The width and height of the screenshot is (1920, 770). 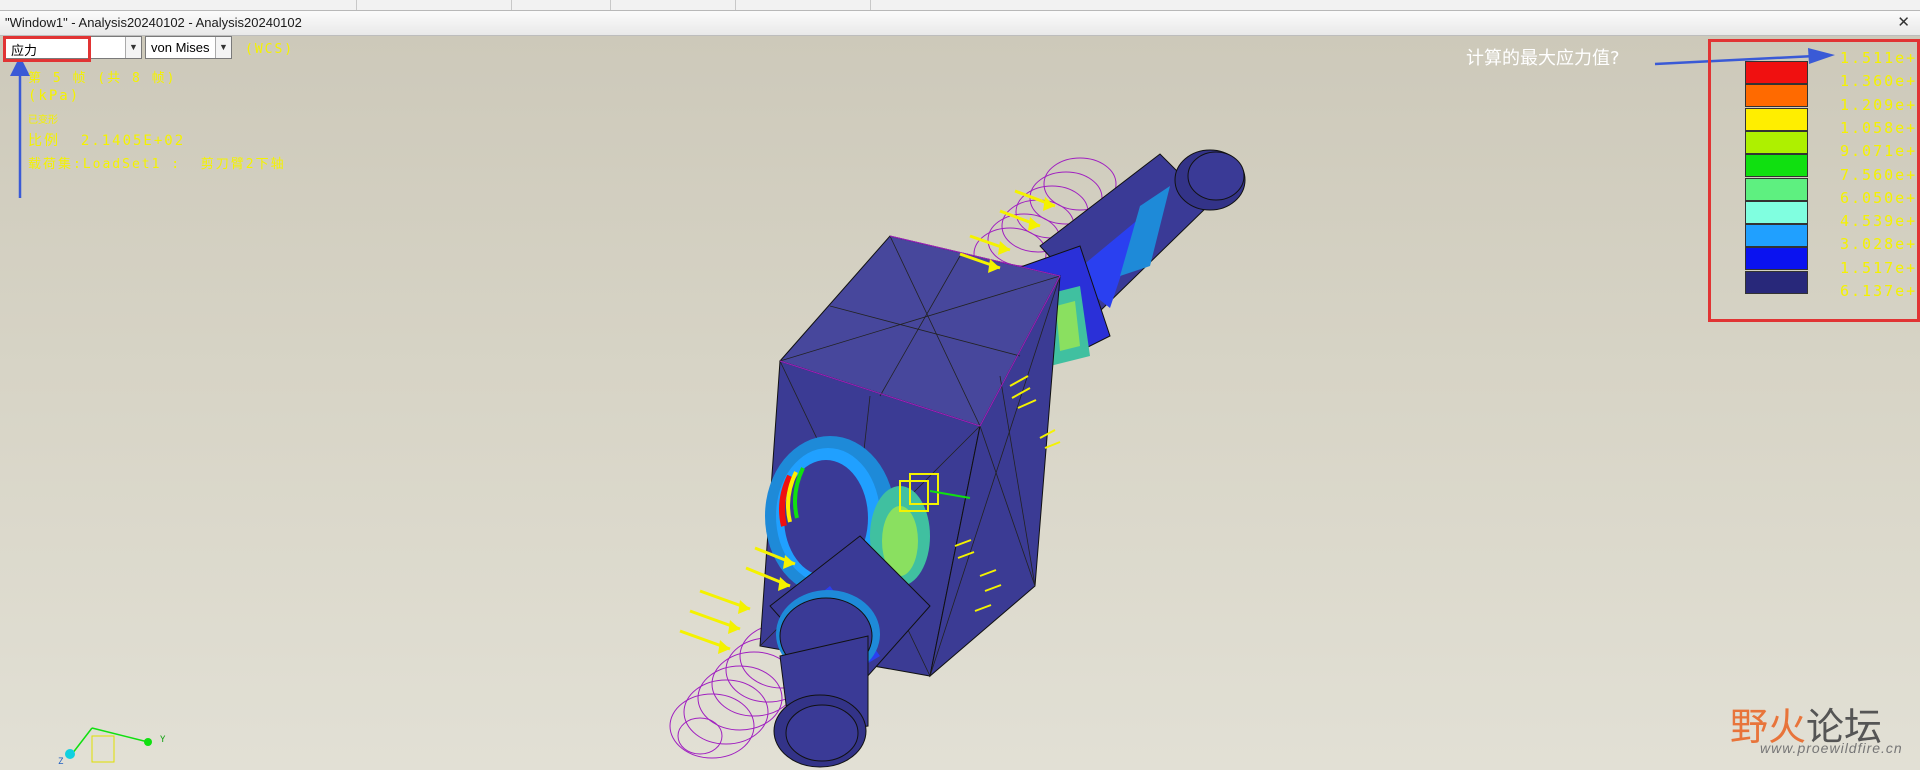 I want to click on legend-label: 1.511e+, so click(x=1879, y=58).